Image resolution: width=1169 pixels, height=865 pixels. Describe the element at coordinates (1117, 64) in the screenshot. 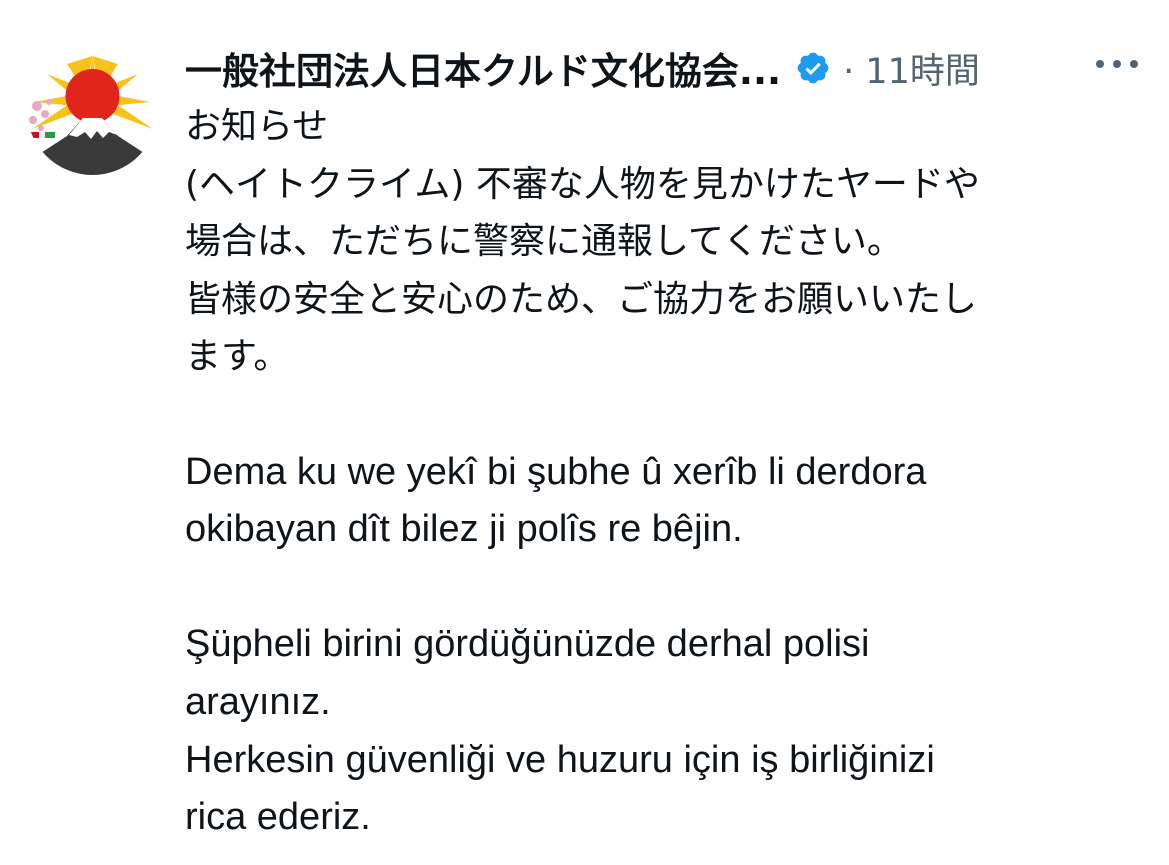

I see `more-options-icon` at that location.